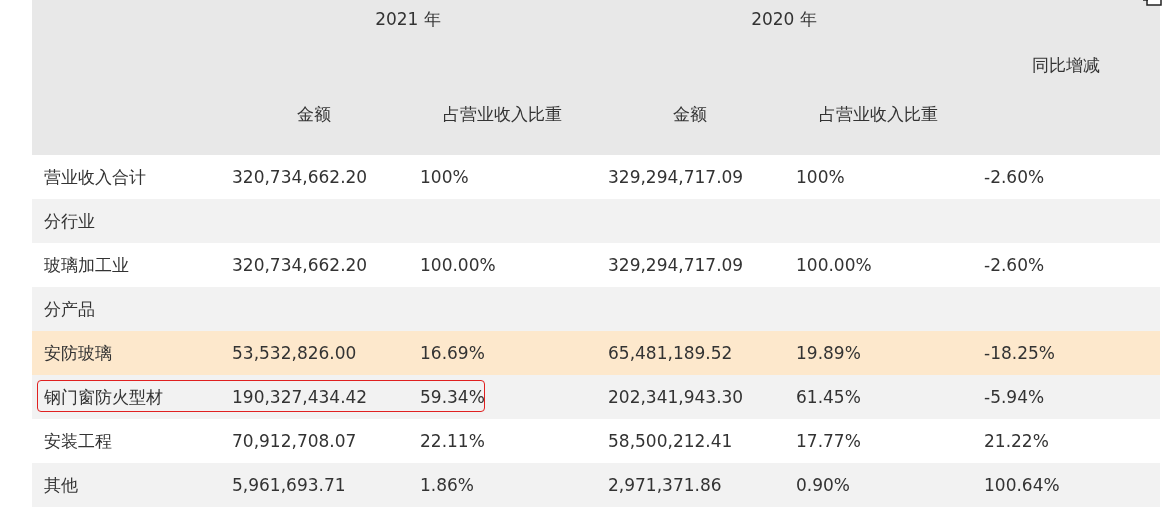  I want to click on table-cell-text: 19.89%, so click(828, 353).